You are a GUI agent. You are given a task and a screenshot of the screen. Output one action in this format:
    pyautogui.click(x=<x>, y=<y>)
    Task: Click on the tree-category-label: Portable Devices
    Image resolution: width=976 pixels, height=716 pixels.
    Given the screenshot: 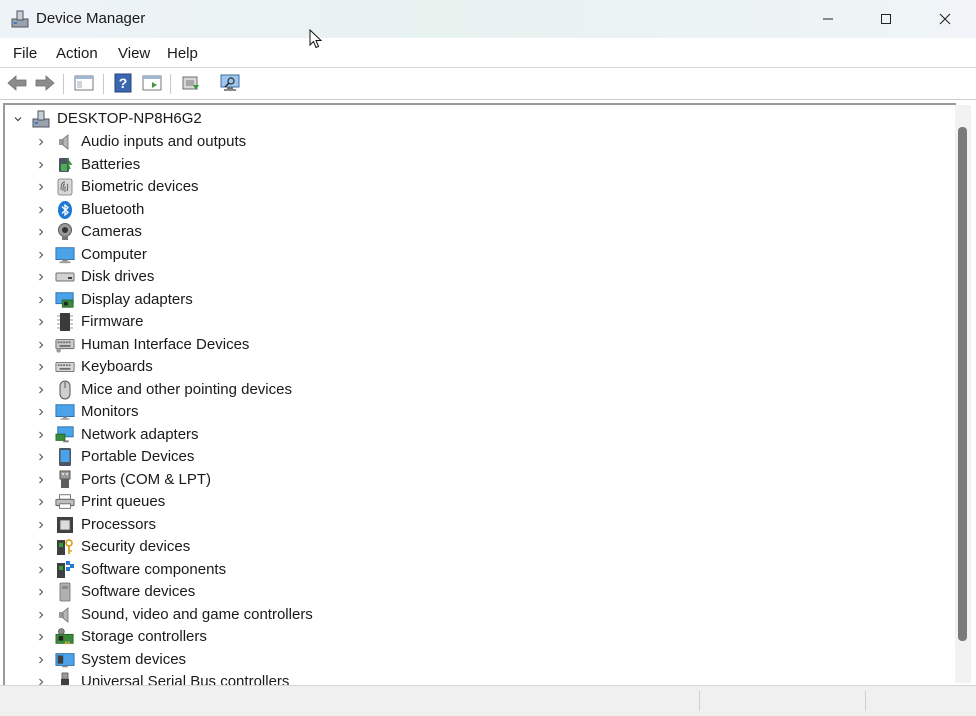 What is the action you would take?
    pyautogui.click(x=138, y=456)
    